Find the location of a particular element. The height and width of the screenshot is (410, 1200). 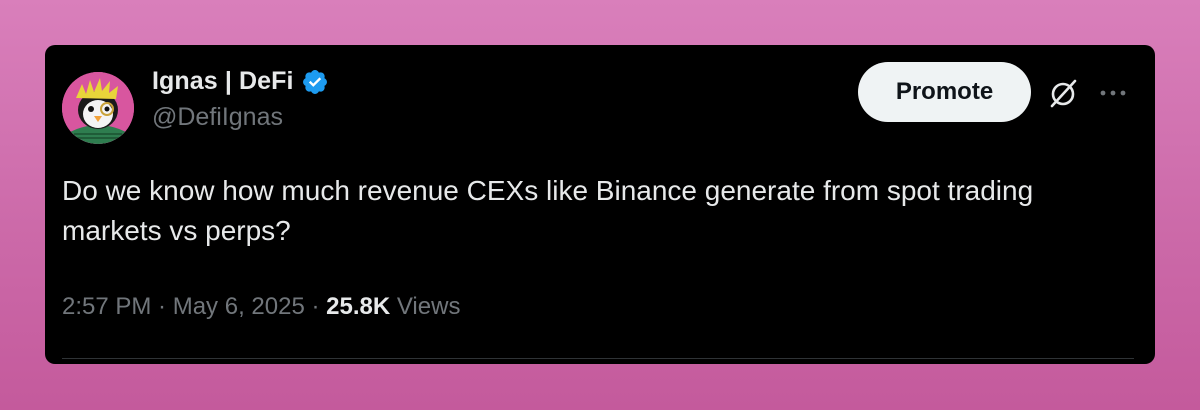

penguin-avatar-icon is located at coordinates (98, 108).